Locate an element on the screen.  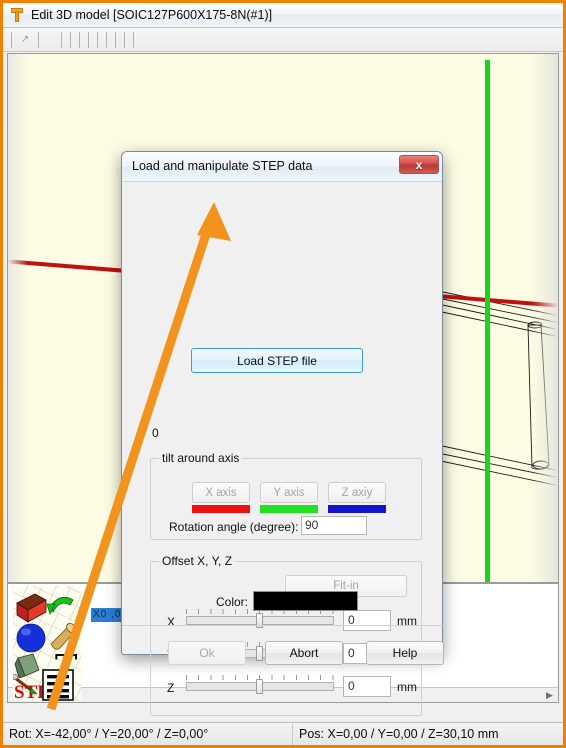
viewport-shade-right is located at coordinates (545, 318).